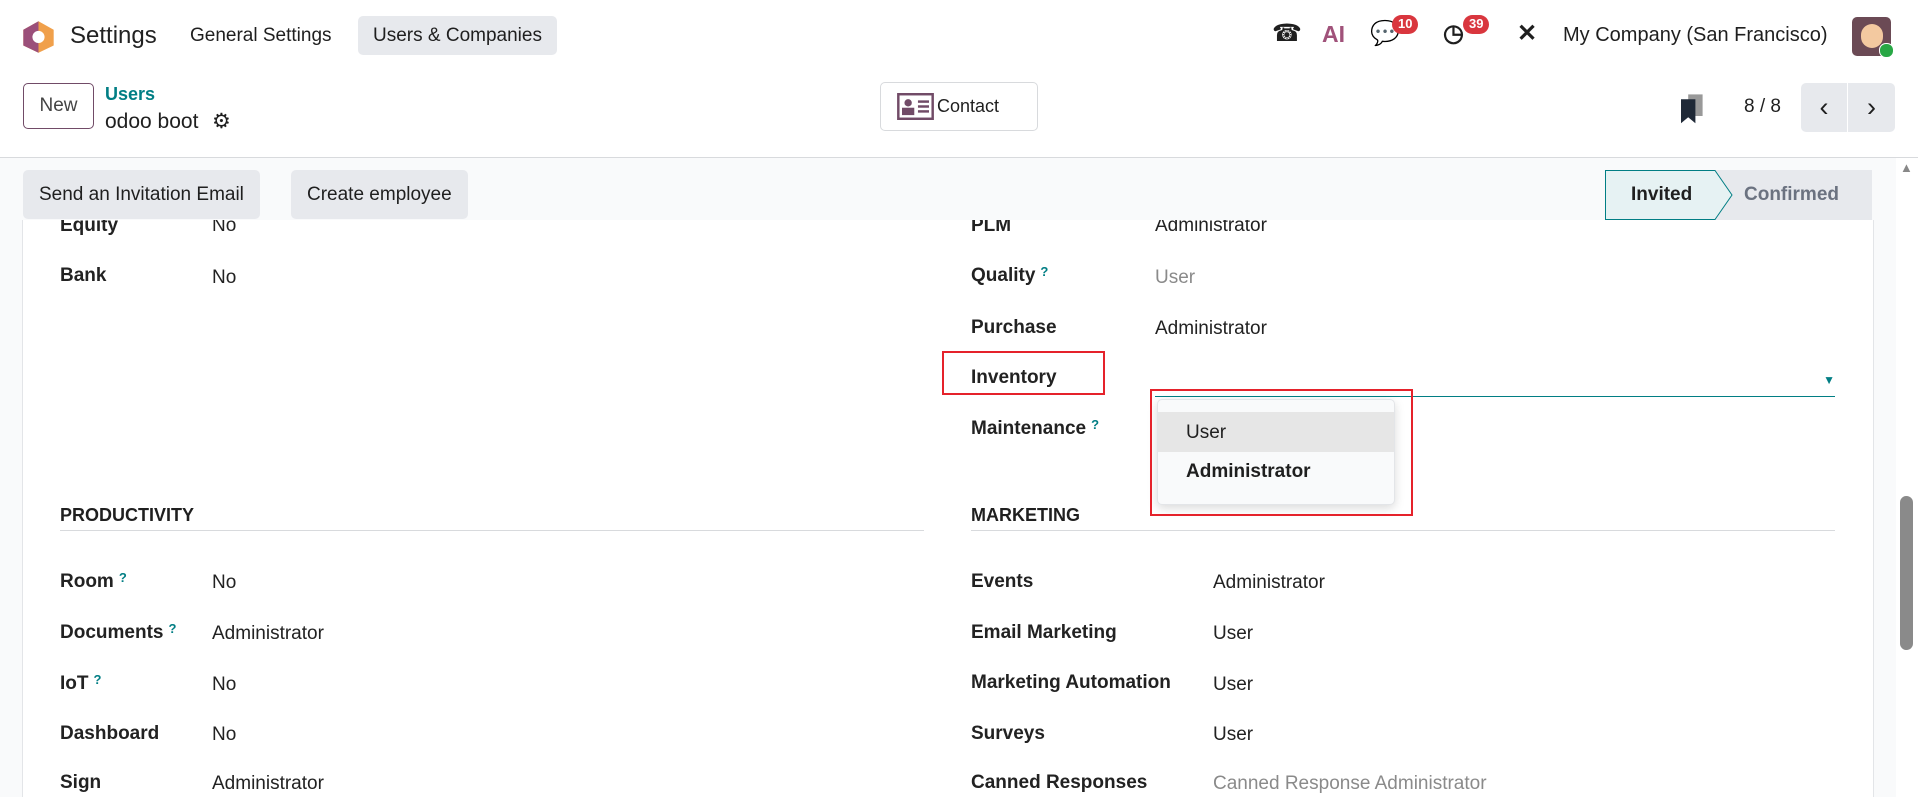  I want to click on label-text: Documents, so click(112, 632).